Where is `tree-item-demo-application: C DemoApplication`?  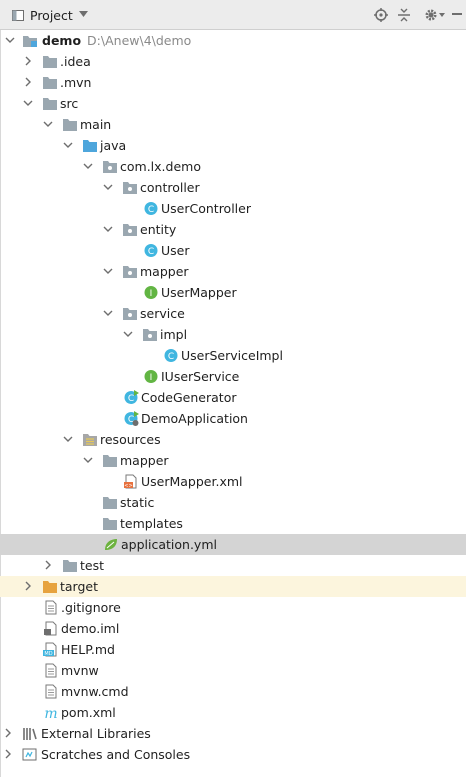 tree-item-demo-application: C DemoApplication is located at coordinates (233, 418).